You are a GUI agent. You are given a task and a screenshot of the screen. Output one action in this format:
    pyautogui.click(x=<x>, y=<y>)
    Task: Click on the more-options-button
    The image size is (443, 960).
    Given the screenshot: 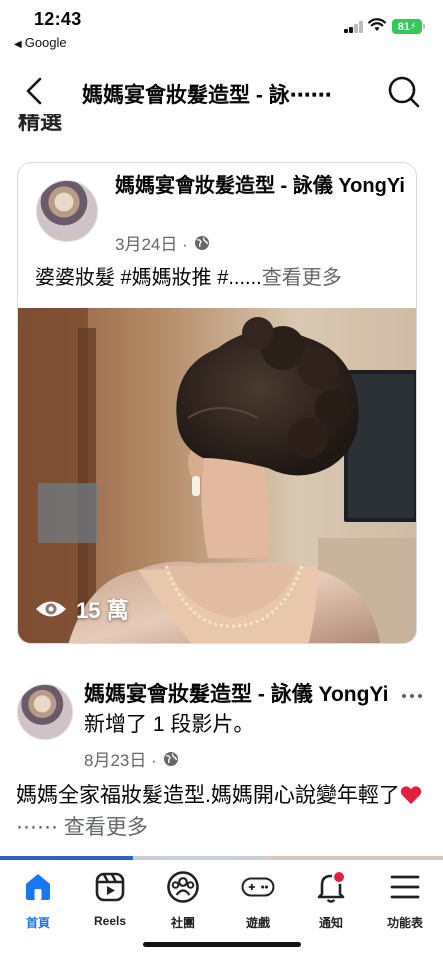 What is the action you would take?
    pyautogui.click(x=412, y=696)
    